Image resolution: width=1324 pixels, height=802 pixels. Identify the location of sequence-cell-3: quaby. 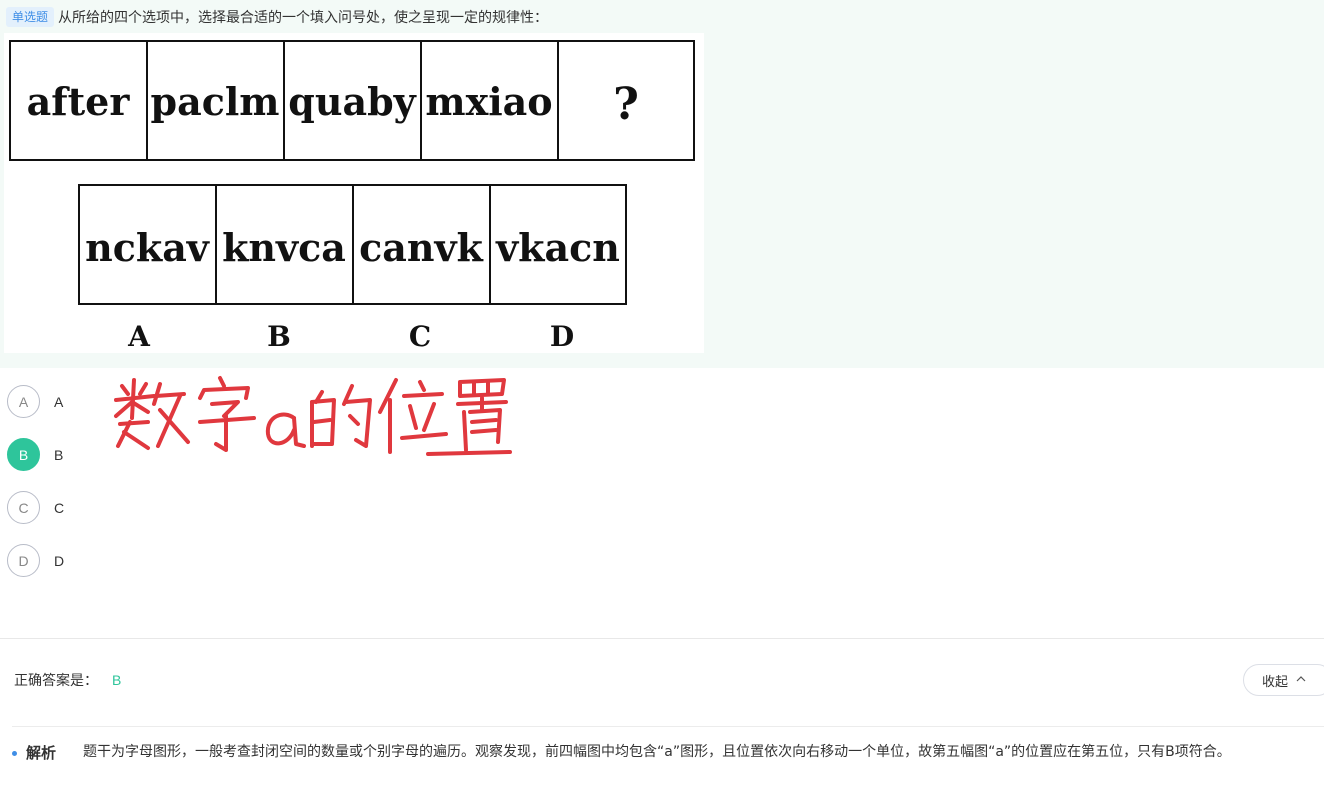
(352, 101).